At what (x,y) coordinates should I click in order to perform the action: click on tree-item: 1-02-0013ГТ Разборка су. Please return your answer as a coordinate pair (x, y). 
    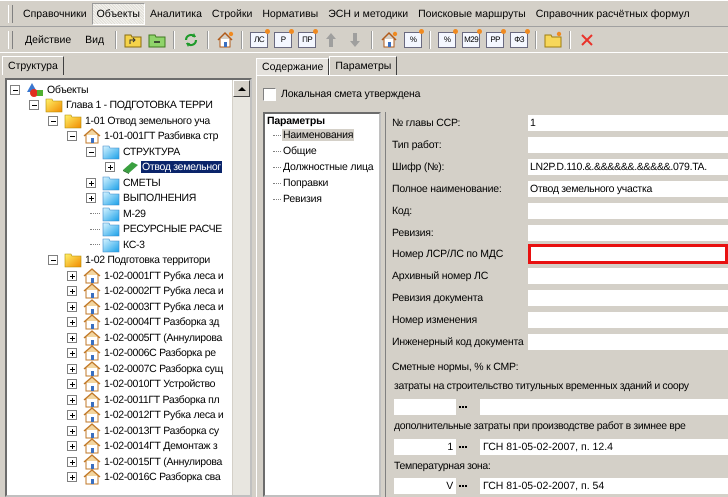
    Looking at the image, I should click on (161, 430).